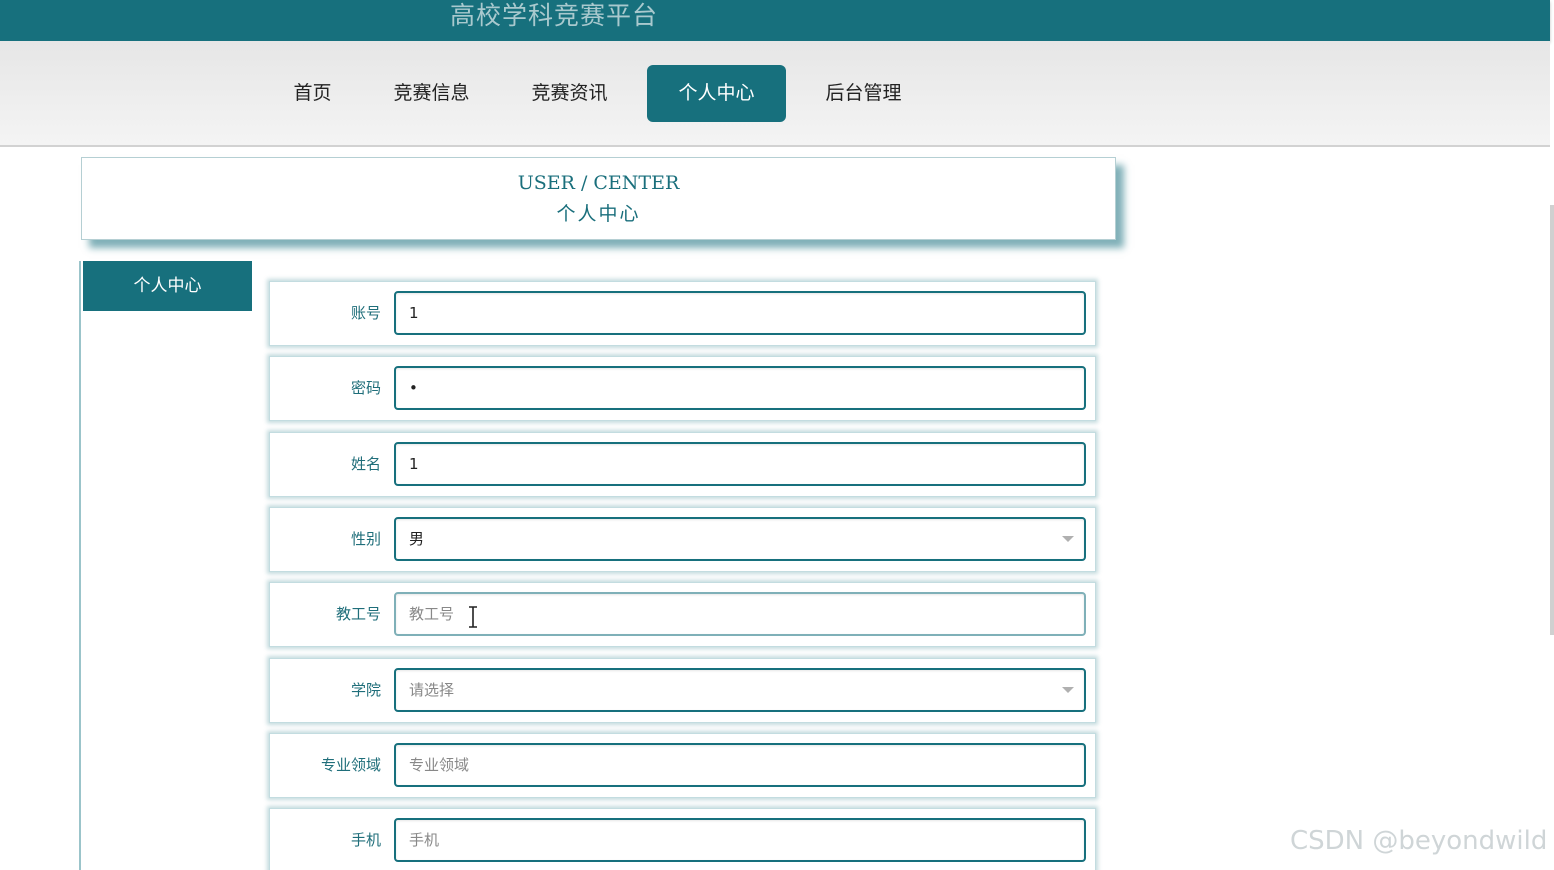  Describe the element at coordinates (740, 313) in the screenshot. I see `account-input: 1` at that location.